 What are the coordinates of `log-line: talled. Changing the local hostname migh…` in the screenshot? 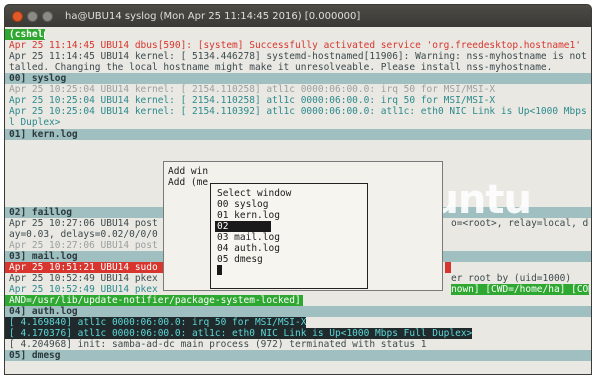 It's located at (281, 67).